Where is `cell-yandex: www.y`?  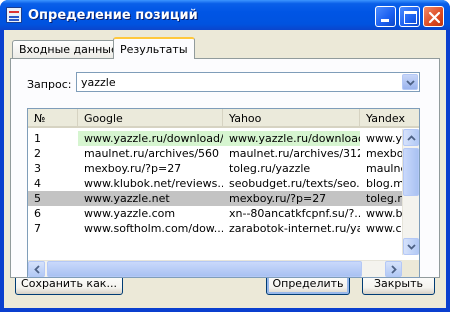
cell-yandex: www.y is located at coordinates (384, 138).